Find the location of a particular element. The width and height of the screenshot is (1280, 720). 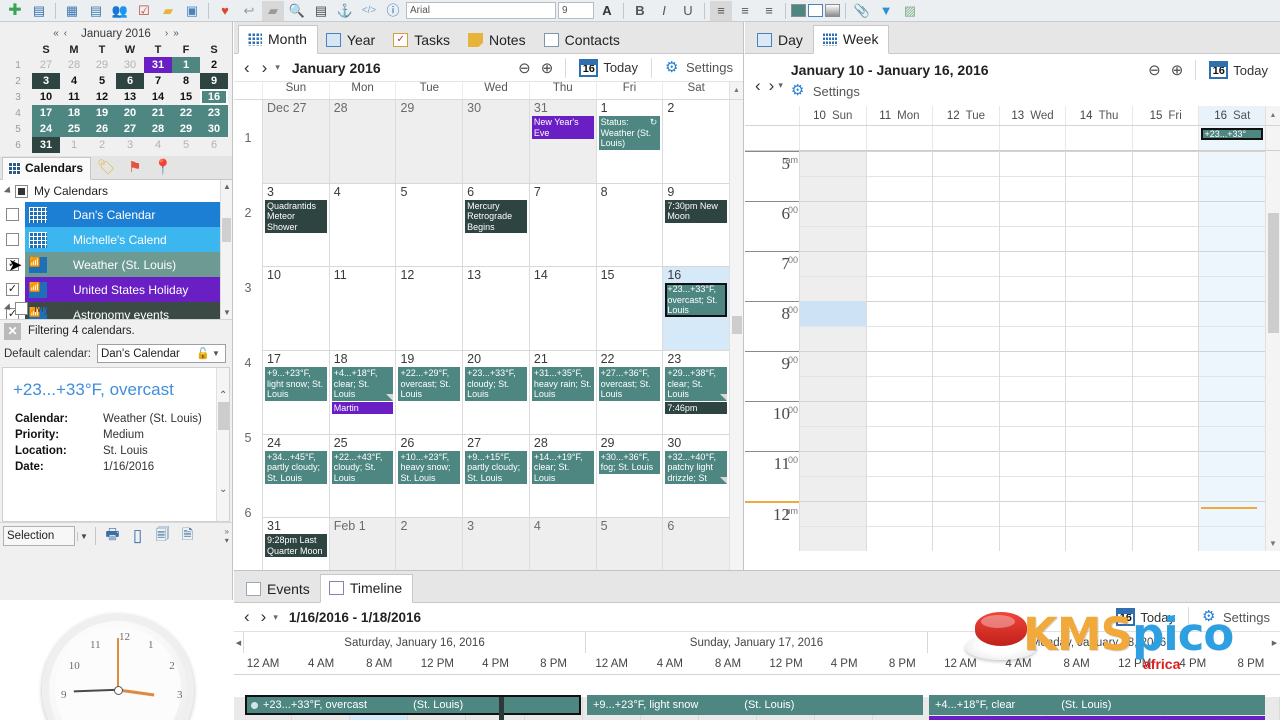

month-day-cell: 5 is located at coordinates (429, 225).